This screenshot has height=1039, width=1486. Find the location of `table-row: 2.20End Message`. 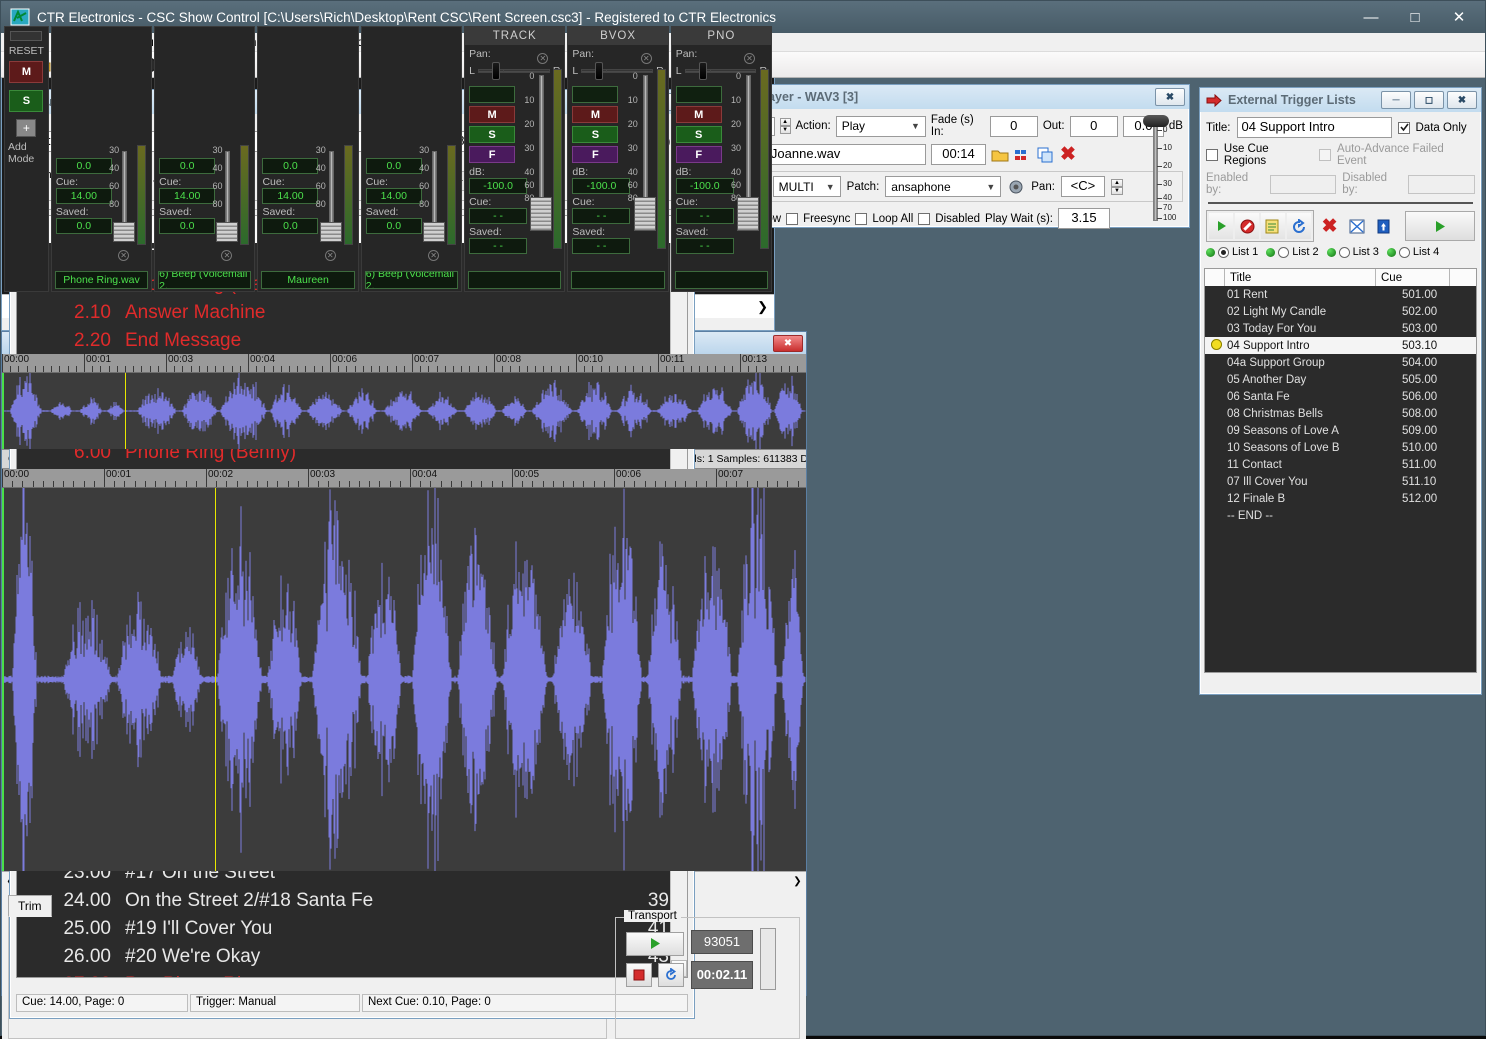

table-row: 2.20End Message is located at coordinates (352, 341).